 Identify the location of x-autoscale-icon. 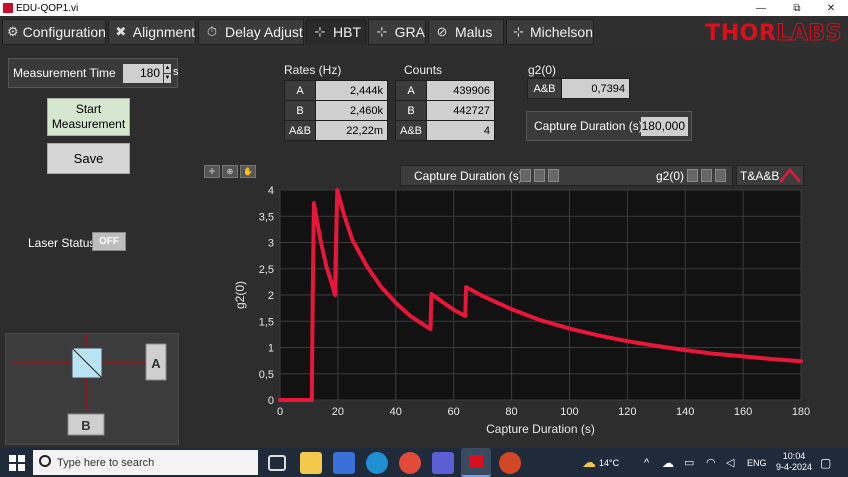
(539, 175).